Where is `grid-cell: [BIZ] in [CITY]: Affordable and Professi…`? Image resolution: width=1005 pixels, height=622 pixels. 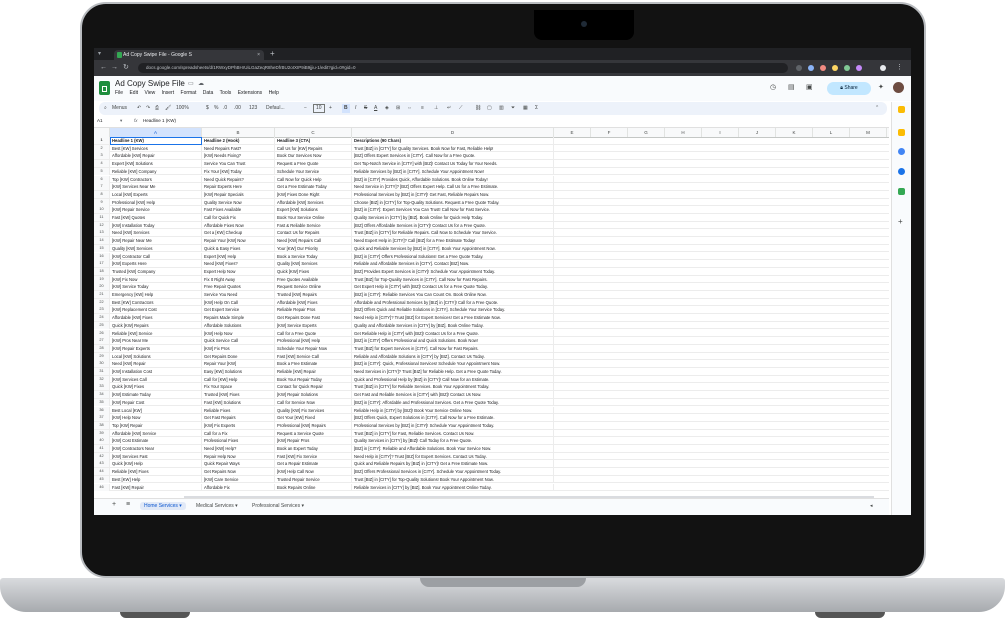
grid-cell: [BIZ] in [CITY]: Affordable and Professi… is located at coordinates (453, 402).